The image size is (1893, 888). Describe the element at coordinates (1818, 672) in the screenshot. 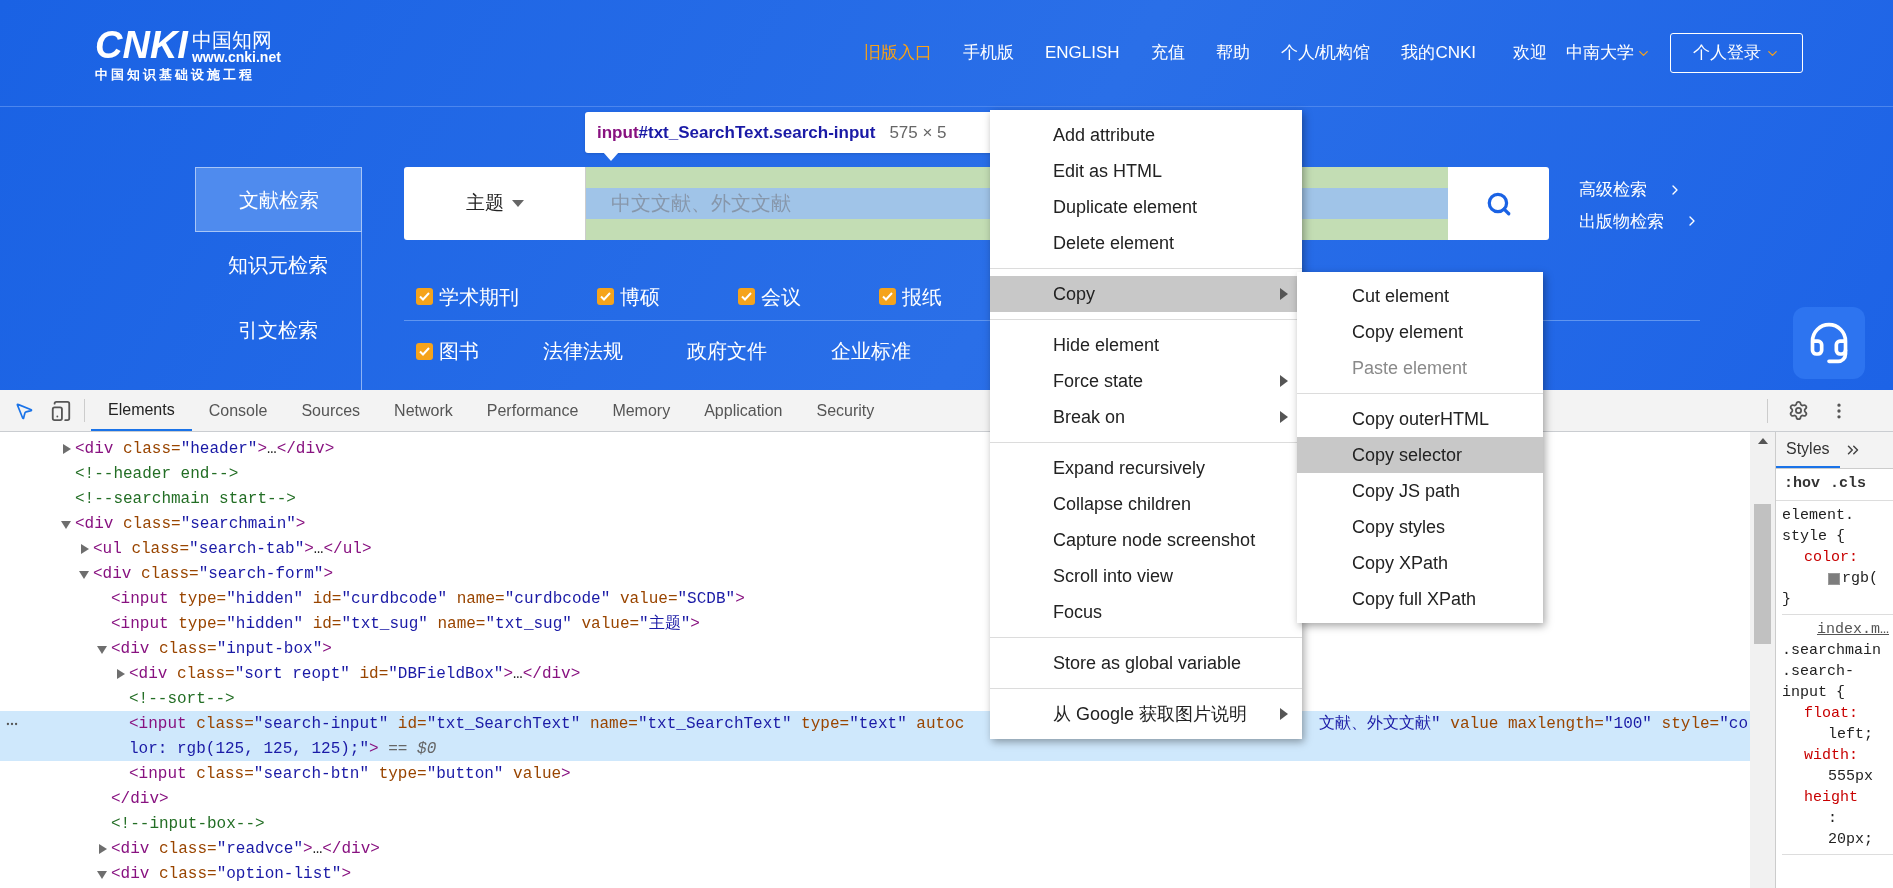

I see `css-selector: .search-` at that location.